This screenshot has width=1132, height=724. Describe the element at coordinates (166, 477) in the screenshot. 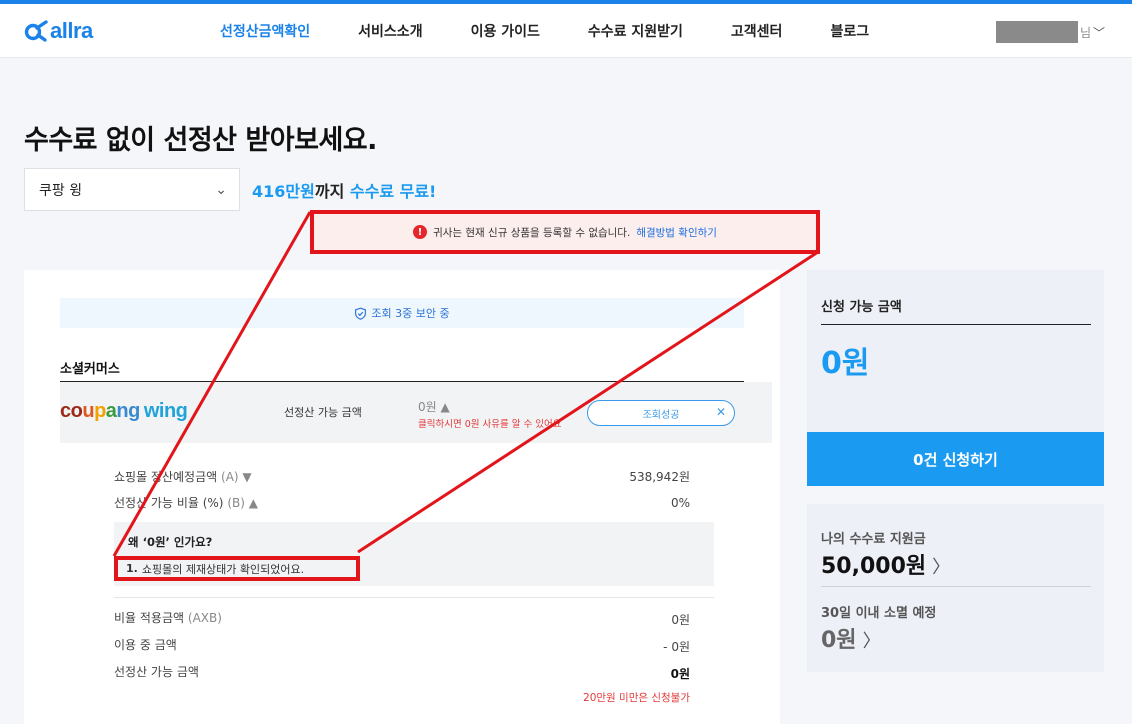

I see `expected-label-text: 쇼핑몰 정산예정금액` at that location.